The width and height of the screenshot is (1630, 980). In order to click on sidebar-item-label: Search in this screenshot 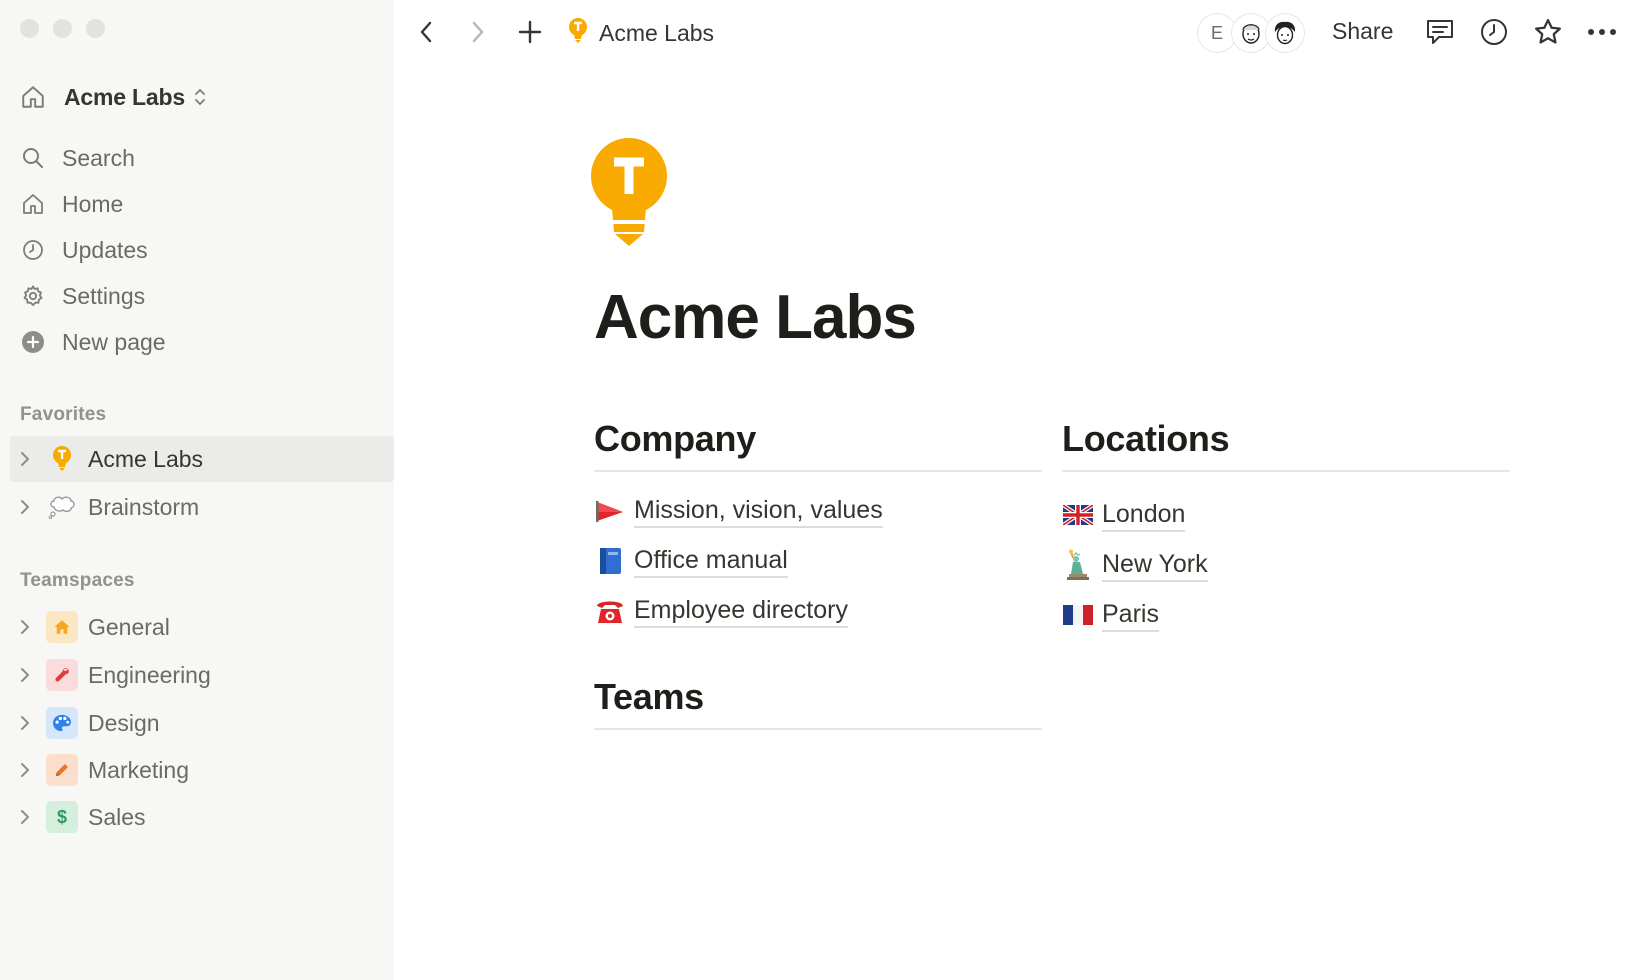, I will do `click(98, 157)`.